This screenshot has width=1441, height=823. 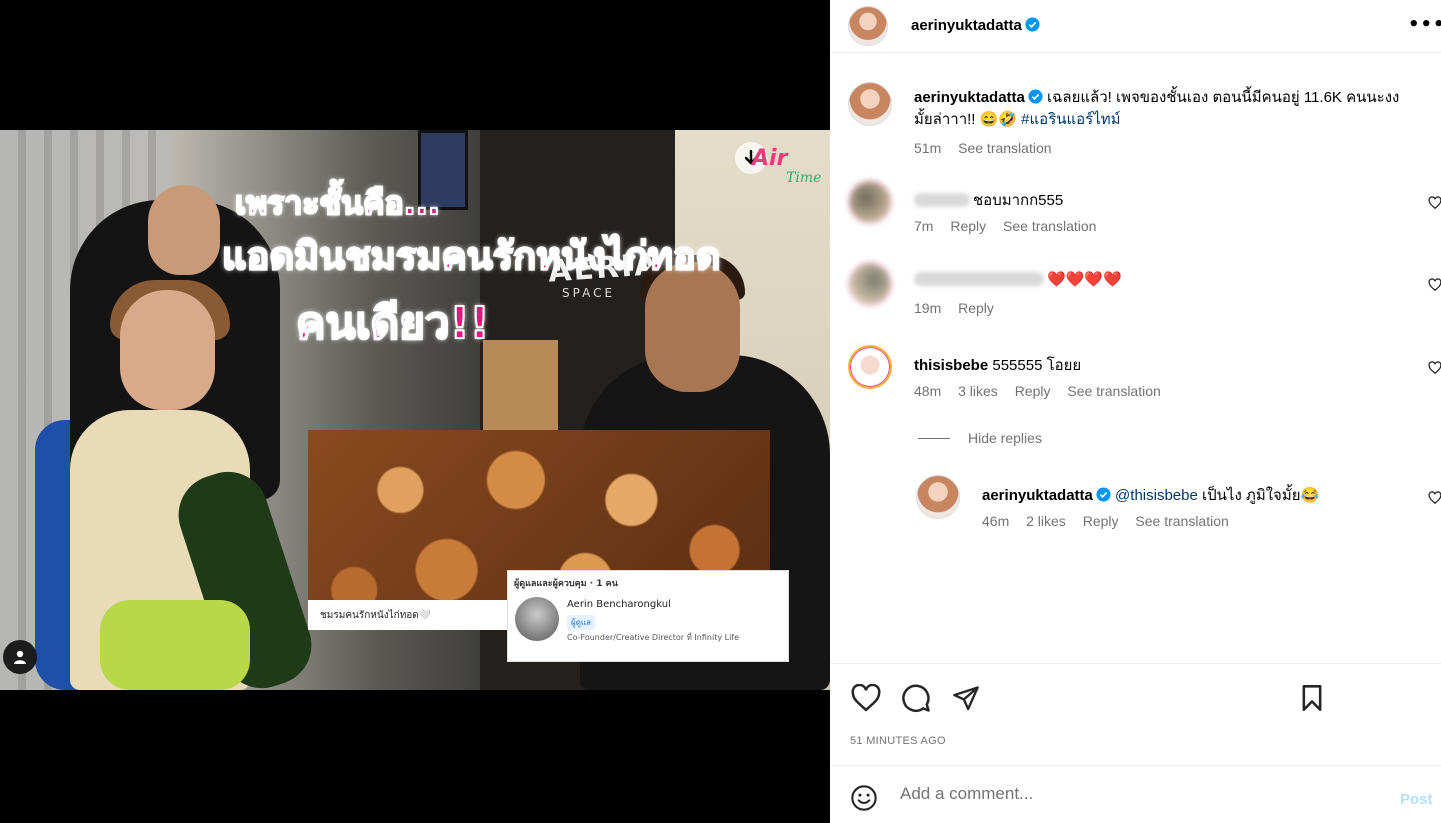 I want to click on comment-text: ❤️❤️❤️❤️, so click(x=1084, y=279).